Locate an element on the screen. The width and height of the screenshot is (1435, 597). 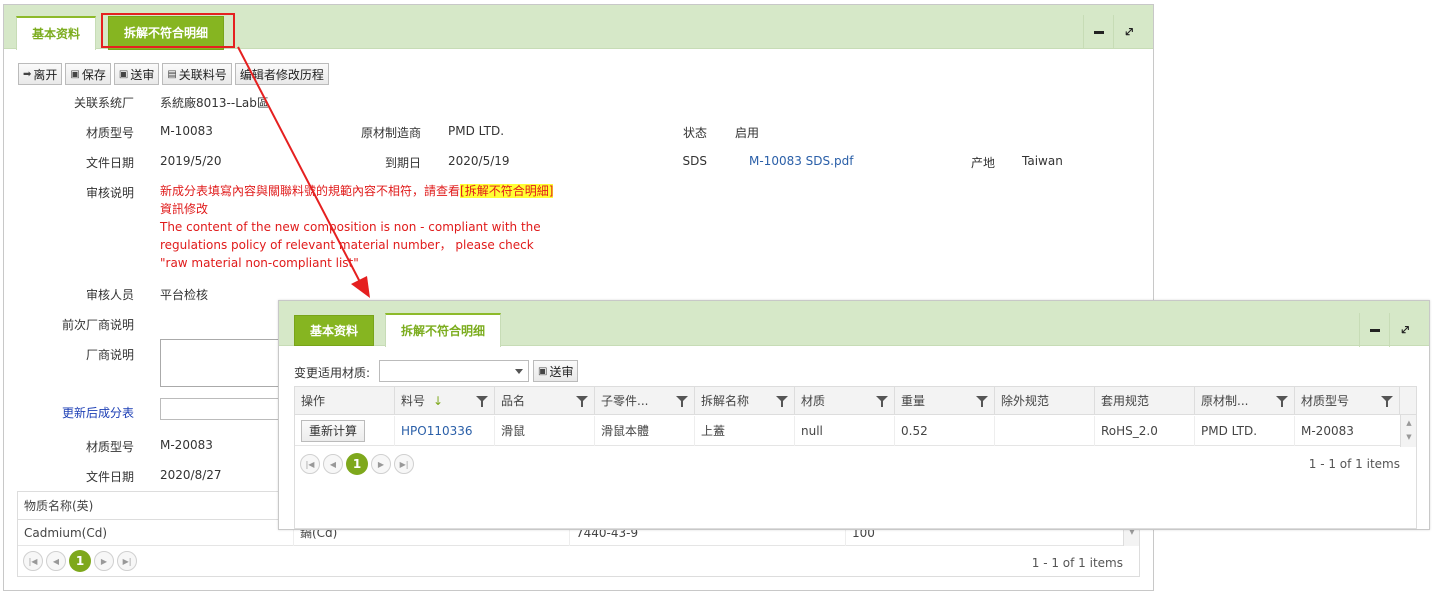
column-material-model: 材质型号 is located at coordinates (1347, 401).